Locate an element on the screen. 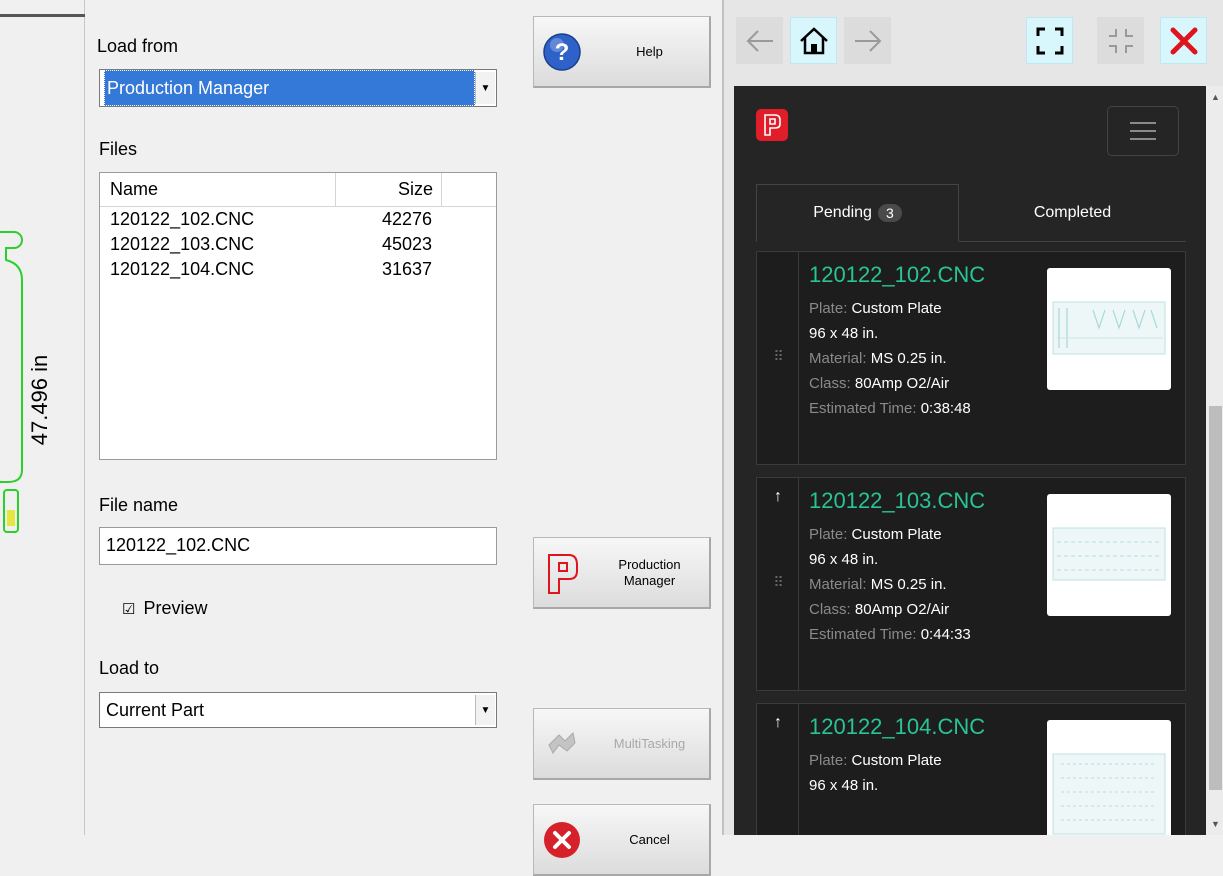  production-manager-label-line2: Manager is located at coordinates (649, 580).